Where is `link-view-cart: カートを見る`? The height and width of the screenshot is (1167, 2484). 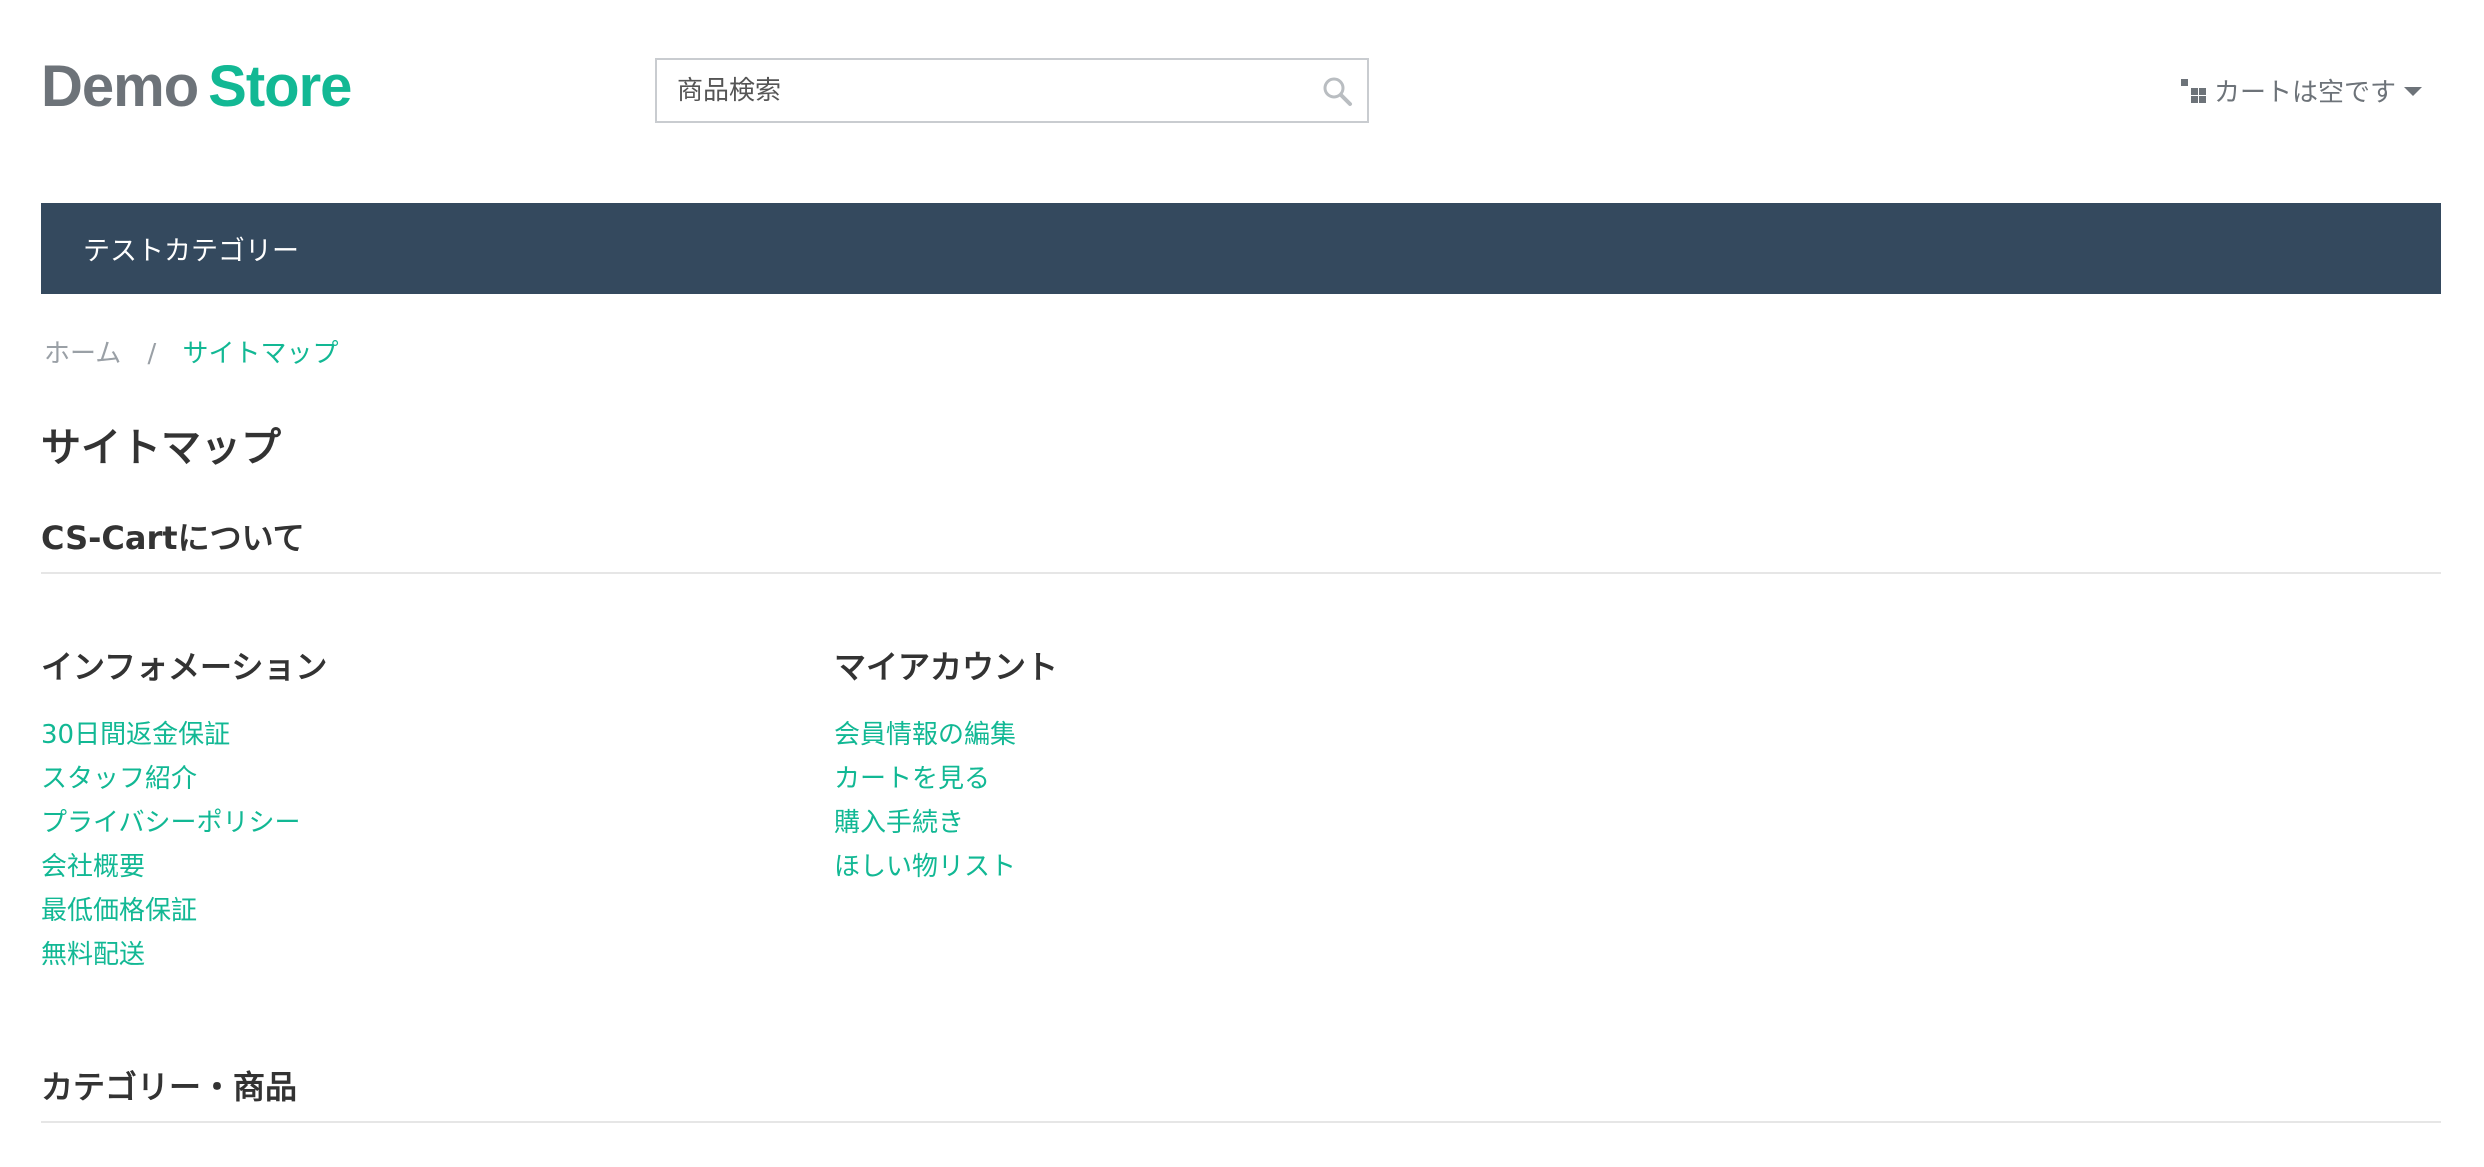
link-view-cart: カートを見る is located at coordinates (912, 779).